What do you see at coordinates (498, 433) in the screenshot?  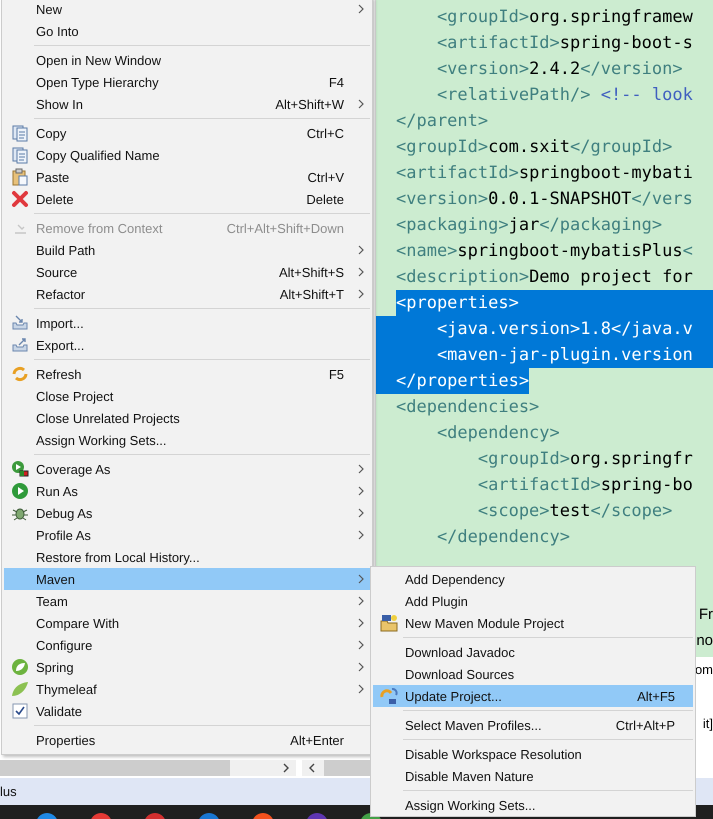 I see `code-line: <dependency>` at bounding box center [498, 433].